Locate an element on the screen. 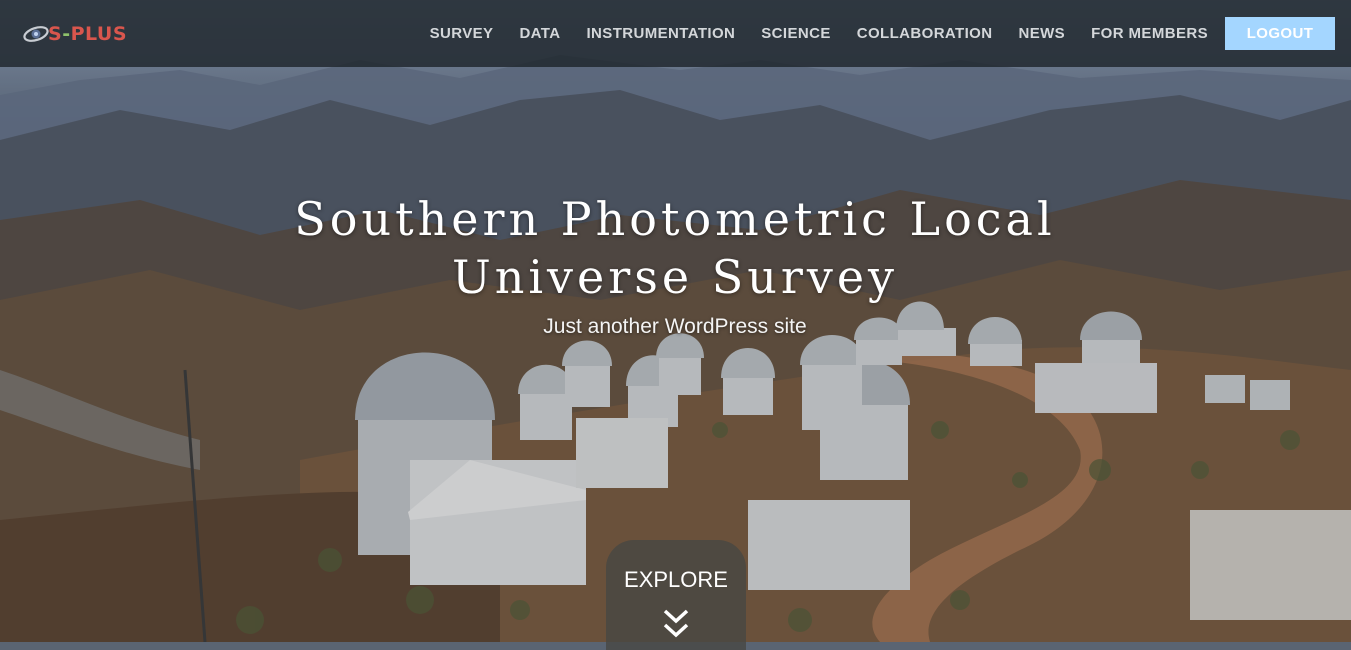  nav-item-for-members: FOR MEMBERS is located at coordinates (1149, 33).